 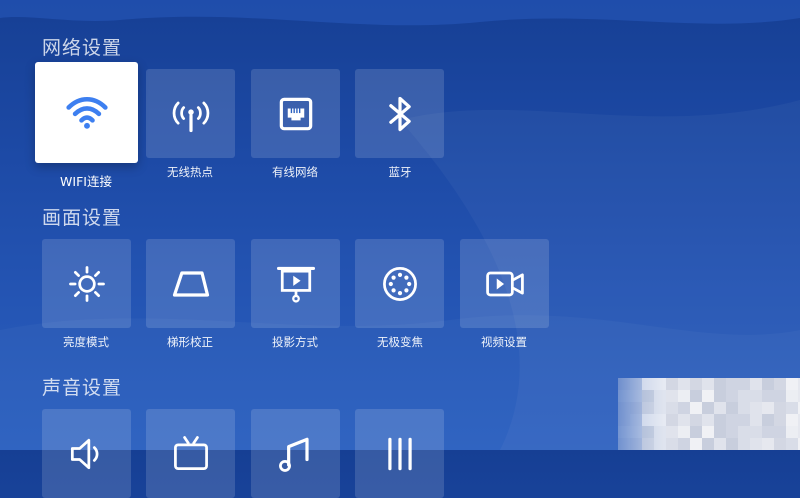 I want to click on hotspot-icon, so click(x=190, y=116).